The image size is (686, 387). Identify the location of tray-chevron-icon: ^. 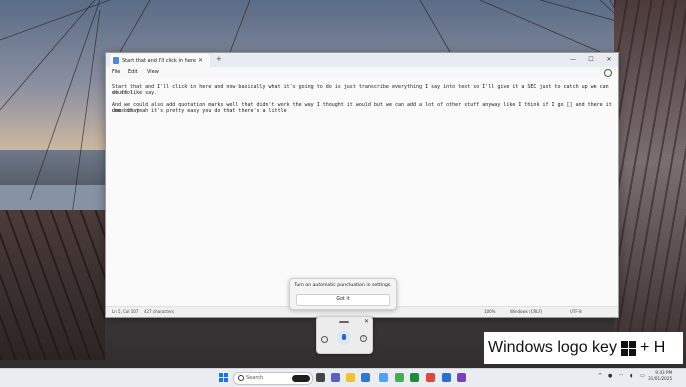
(600, 376).